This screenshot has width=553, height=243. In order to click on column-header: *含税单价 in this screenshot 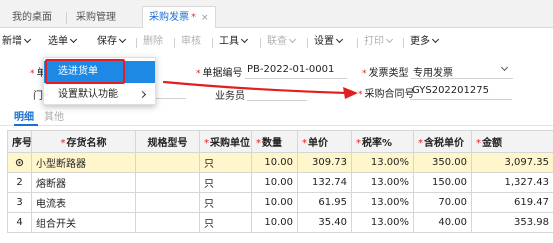, I will do `click(442, 141)`.